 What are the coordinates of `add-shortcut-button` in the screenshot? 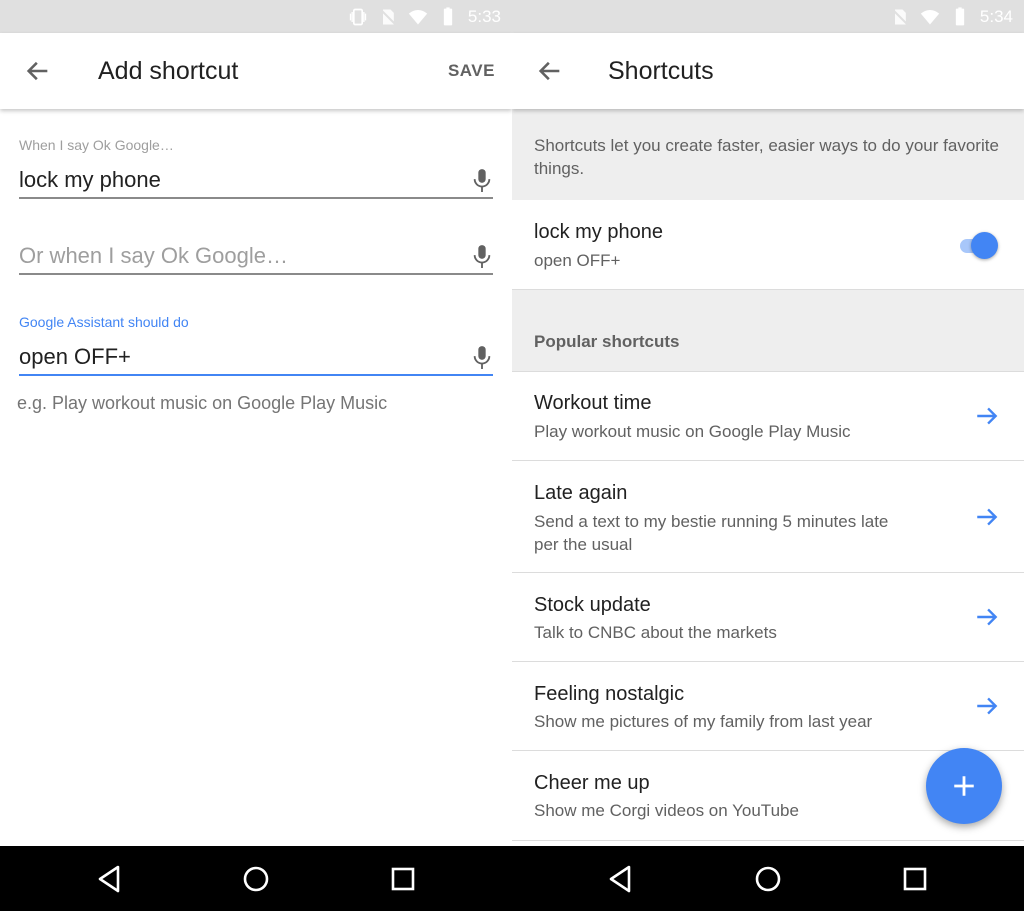 It's located at (964, 786).